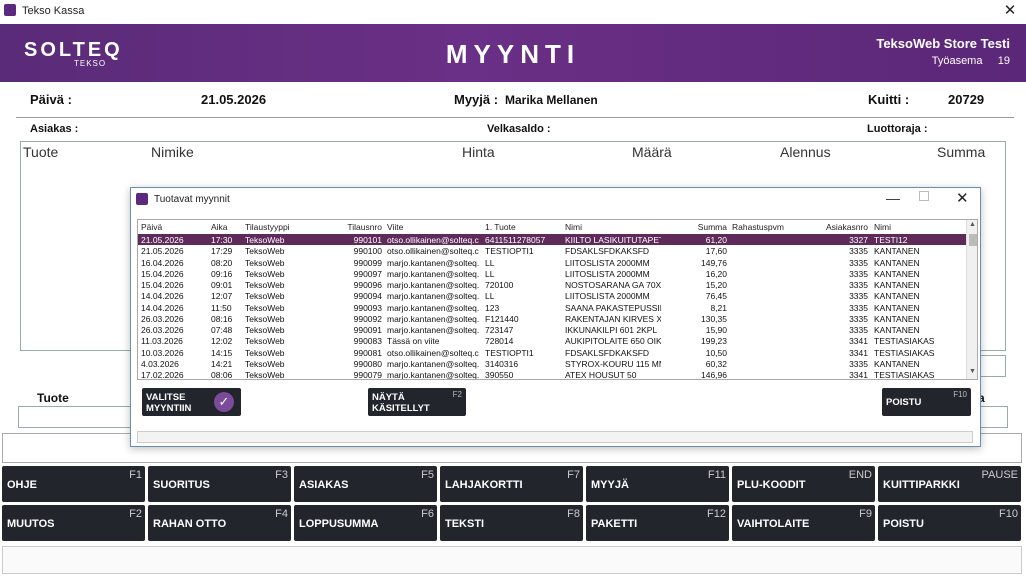  Describe the element at coordinates (972, 224) in the screenshot. I see `scroll-up-icon: ▲` at that location.